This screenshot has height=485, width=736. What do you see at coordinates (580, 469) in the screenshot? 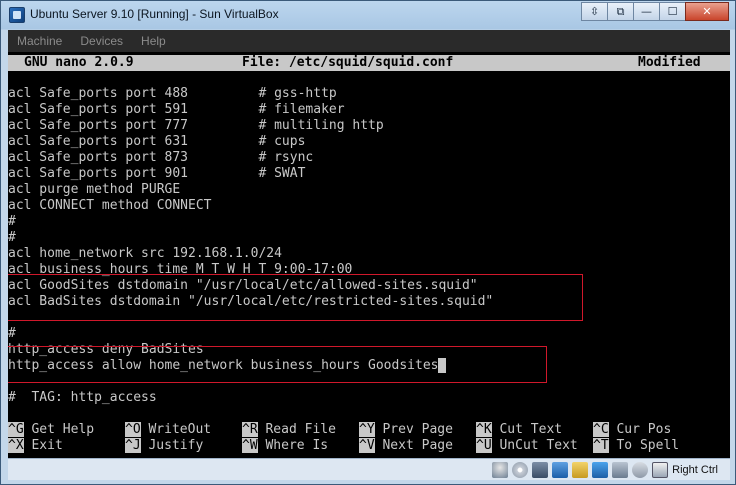
I see `shared-folders-icon` at bounding box center [580, 469].